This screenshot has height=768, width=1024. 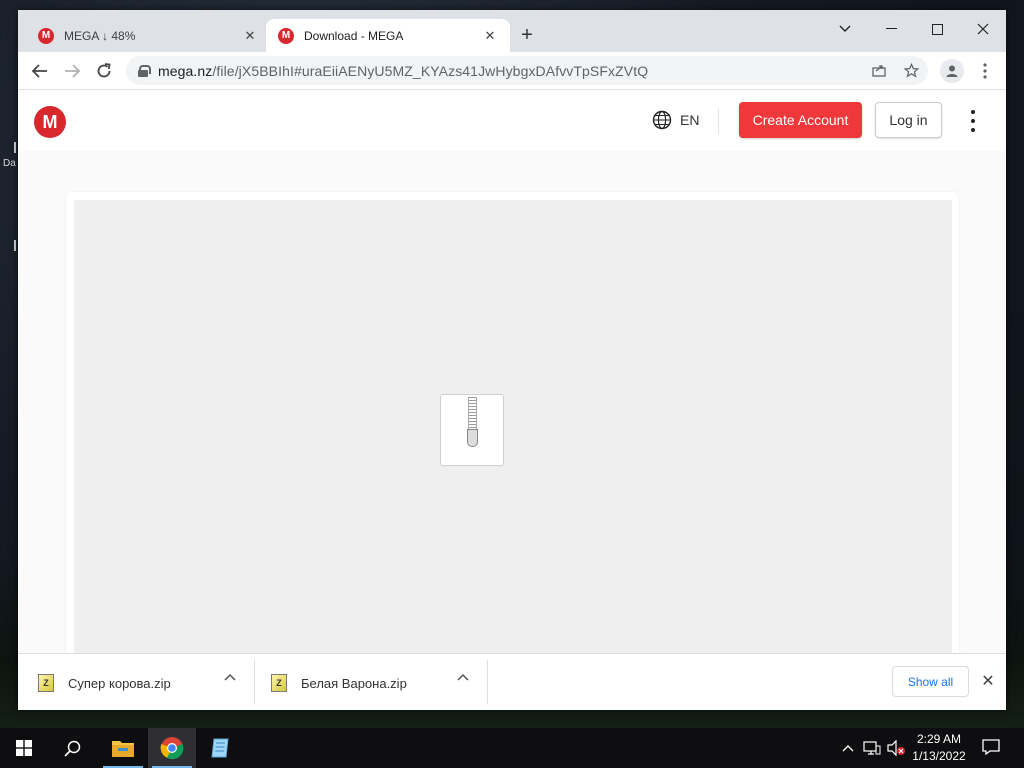 What do you see at coordinates (985, 71) in the screenshot?
I see `browser-menu-icon` at bounding box center [985, 71].